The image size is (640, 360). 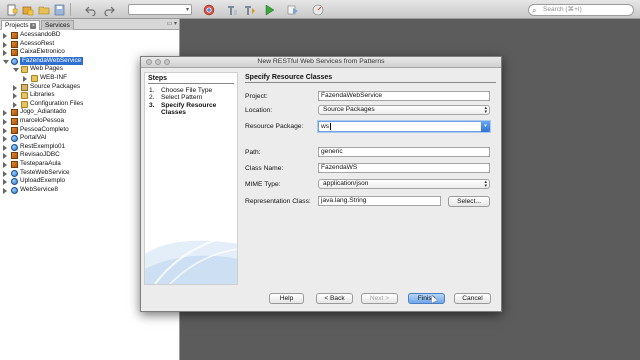 I want to click on tree-item-label: TesteparaAula, so click(x=40, y=163).